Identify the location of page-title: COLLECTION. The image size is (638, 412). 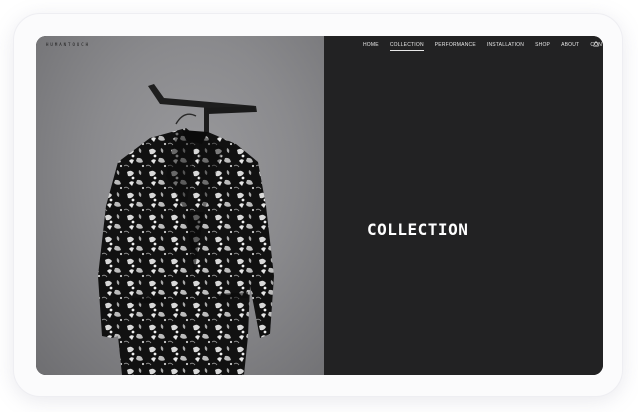
(418, 229).